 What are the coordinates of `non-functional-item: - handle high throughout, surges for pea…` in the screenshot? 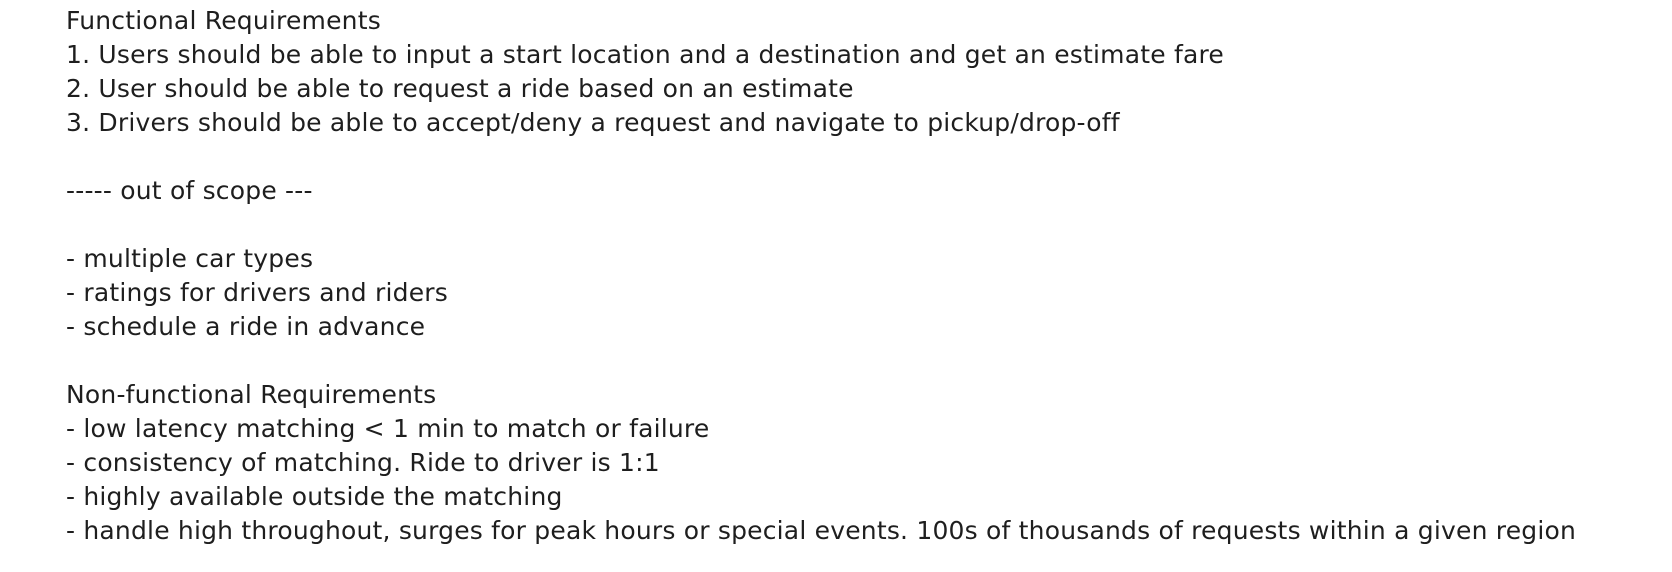 It's located at (821, 530).